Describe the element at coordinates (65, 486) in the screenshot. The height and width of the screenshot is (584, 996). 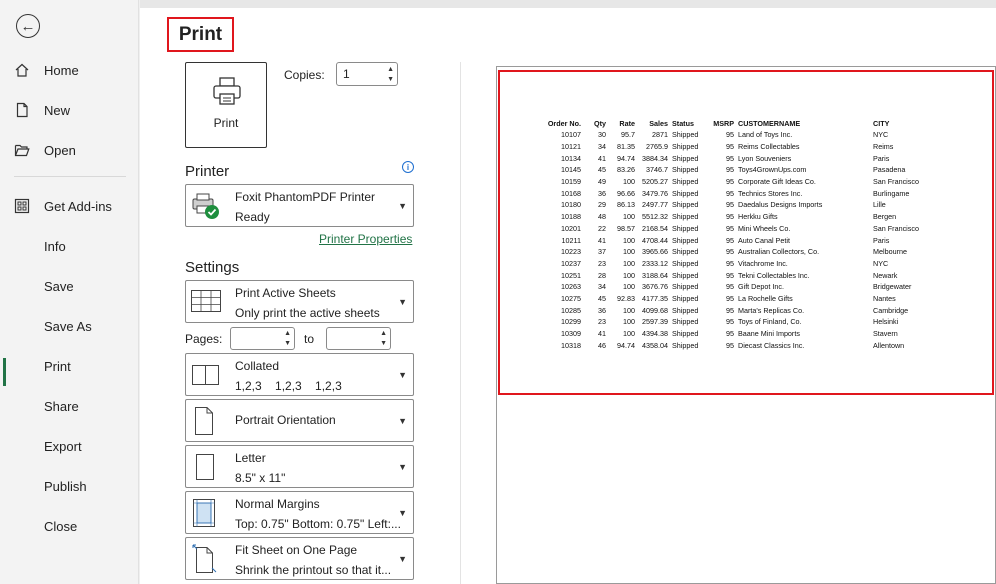
I see `nav-label: Publish` at that location.